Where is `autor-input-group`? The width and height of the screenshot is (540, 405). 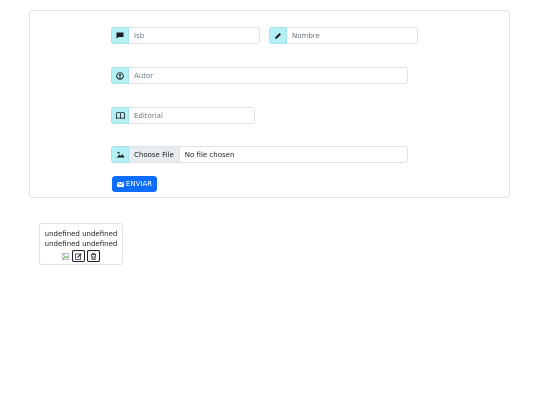 autor-input-group is located at coordinates (259, 75).